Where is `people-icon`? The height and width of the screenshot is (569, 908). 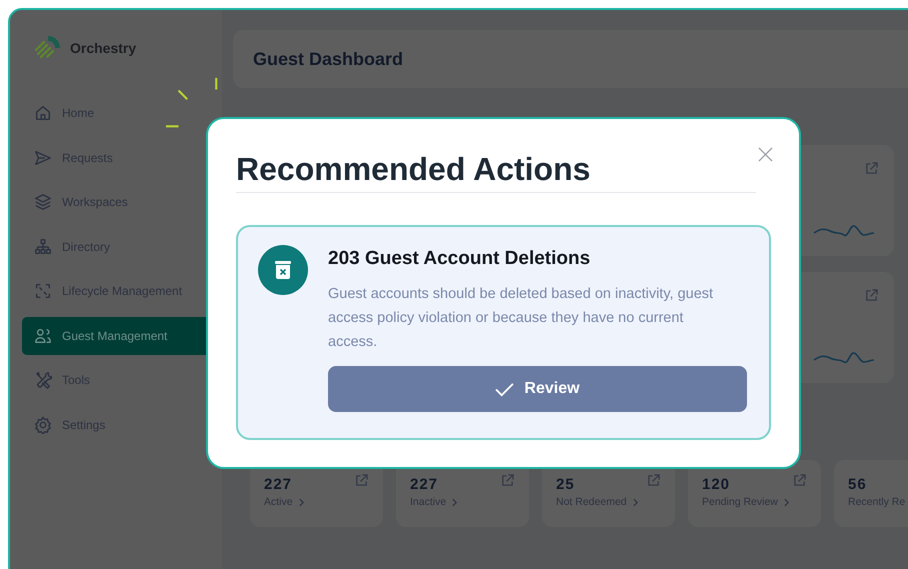
people-icon is located at coordinates (43, 335).